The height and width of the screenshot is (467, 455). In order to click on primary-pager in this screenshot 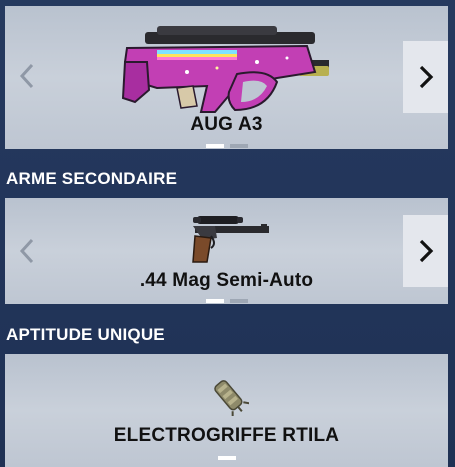, I will do `click(226, 146)`.